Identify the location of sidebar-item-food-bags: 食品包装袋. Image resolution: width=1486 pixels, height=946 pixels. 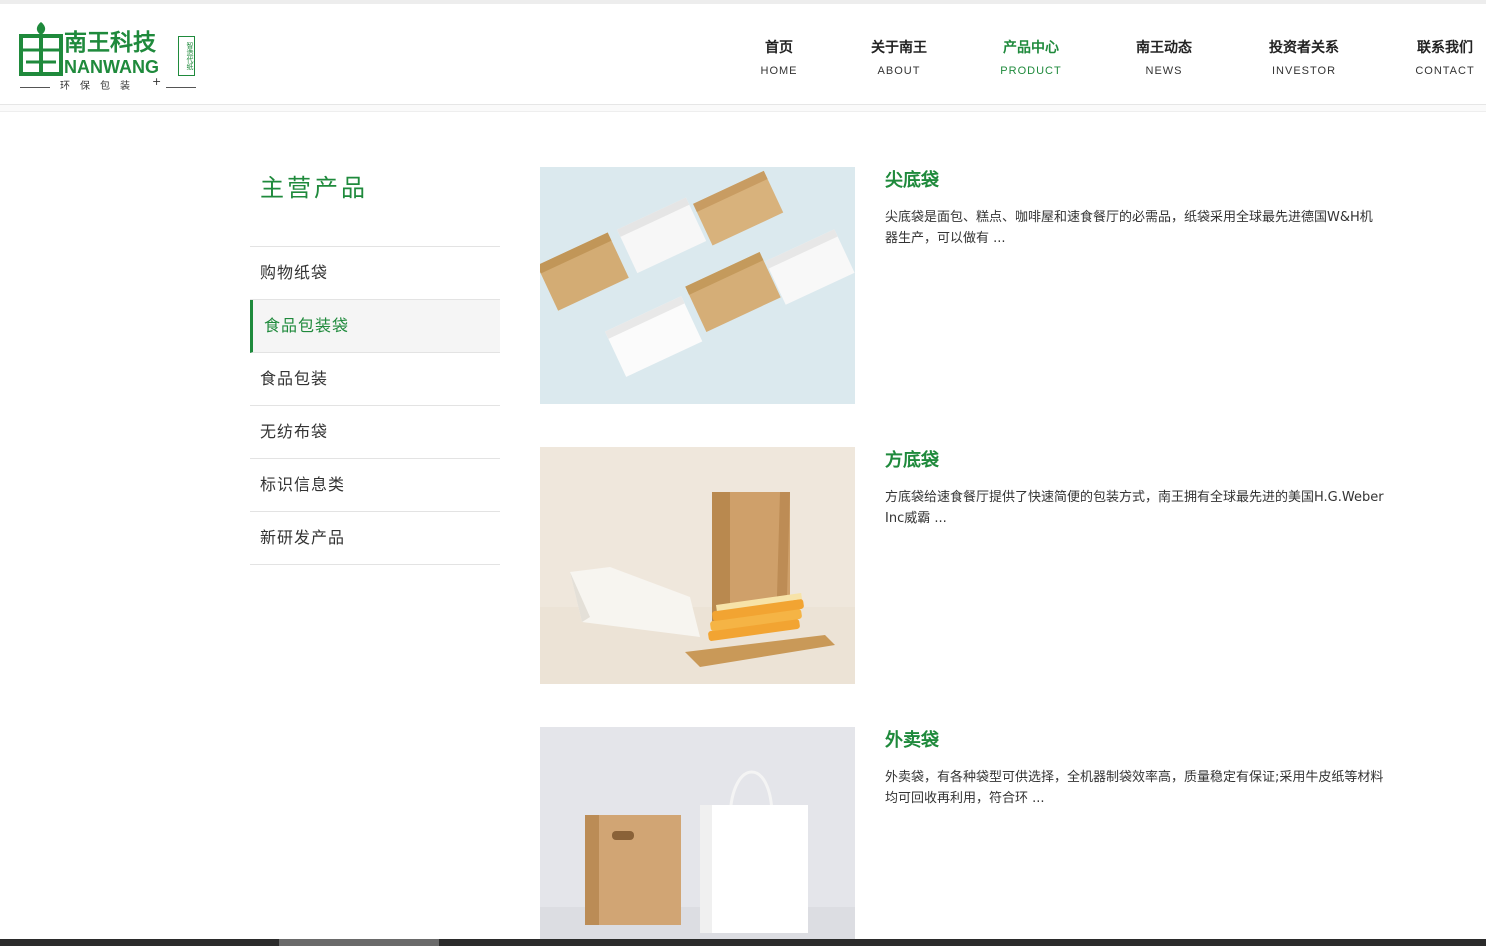
(375, 326).